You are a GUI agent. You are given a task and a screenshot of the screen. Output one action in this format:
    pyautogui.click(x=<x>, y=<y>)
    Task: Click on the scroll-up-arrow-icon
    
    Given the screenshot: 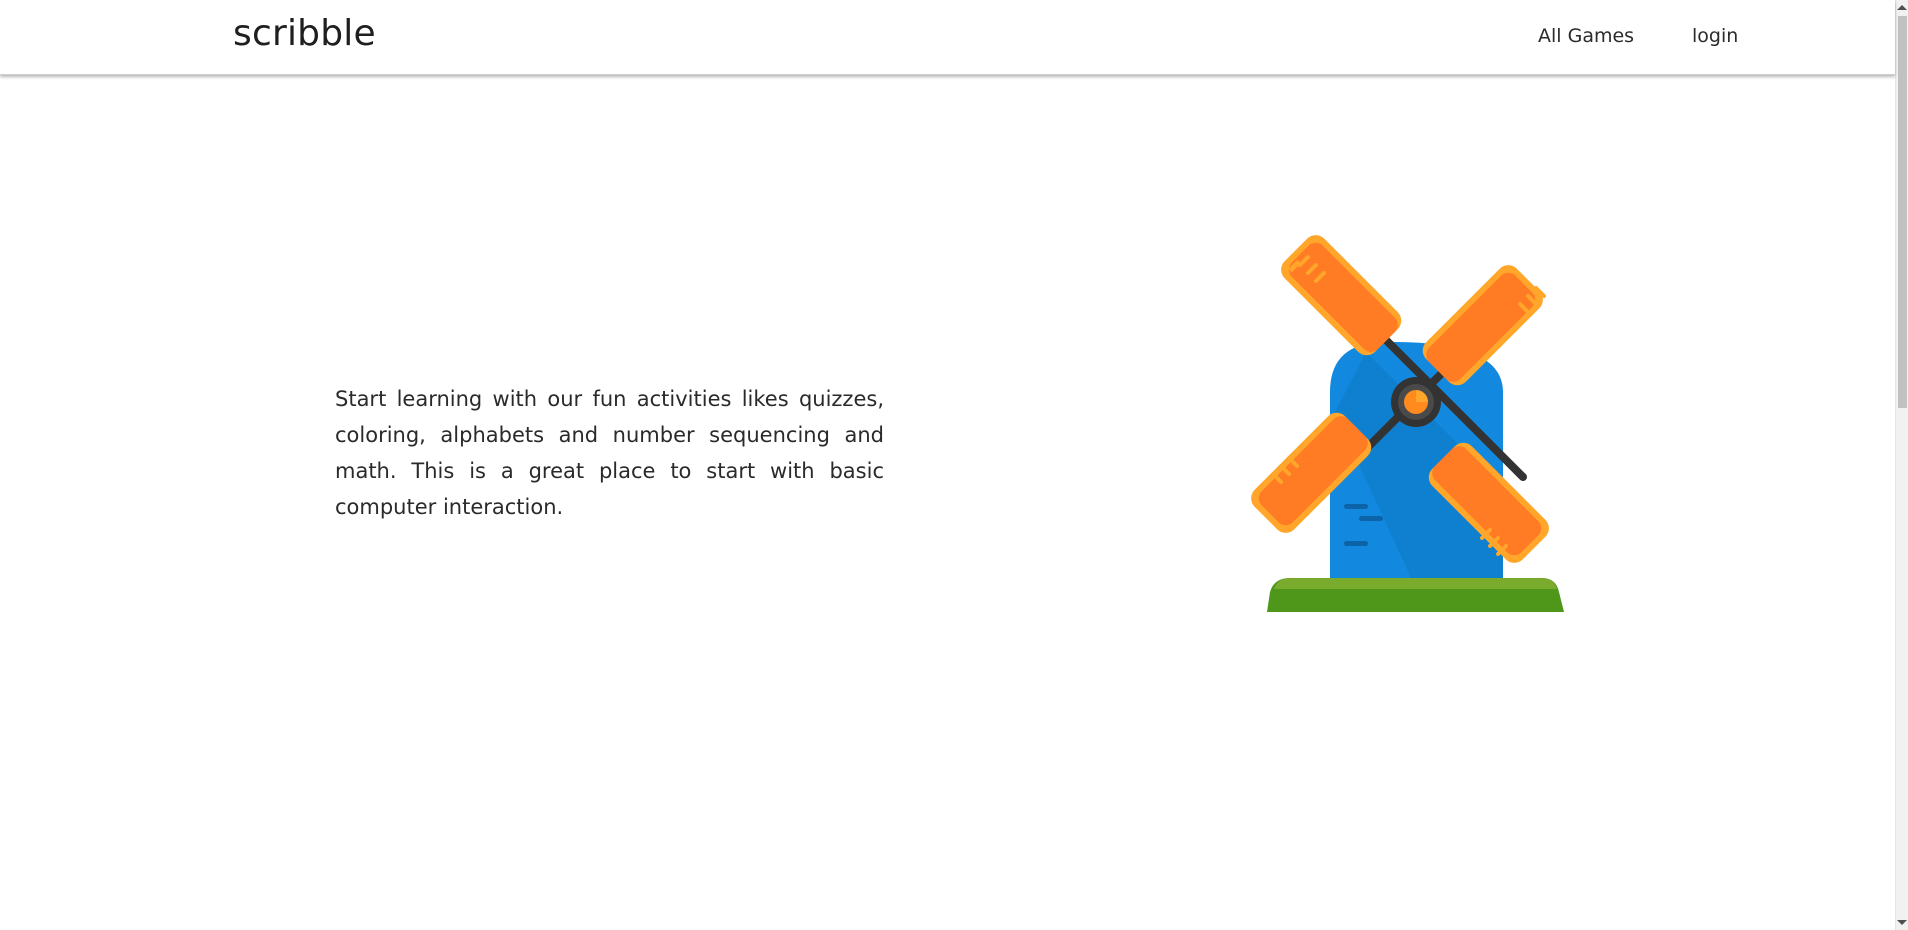 What is the action you would take?
    pyautogui.click(x=1902, y=7)
    